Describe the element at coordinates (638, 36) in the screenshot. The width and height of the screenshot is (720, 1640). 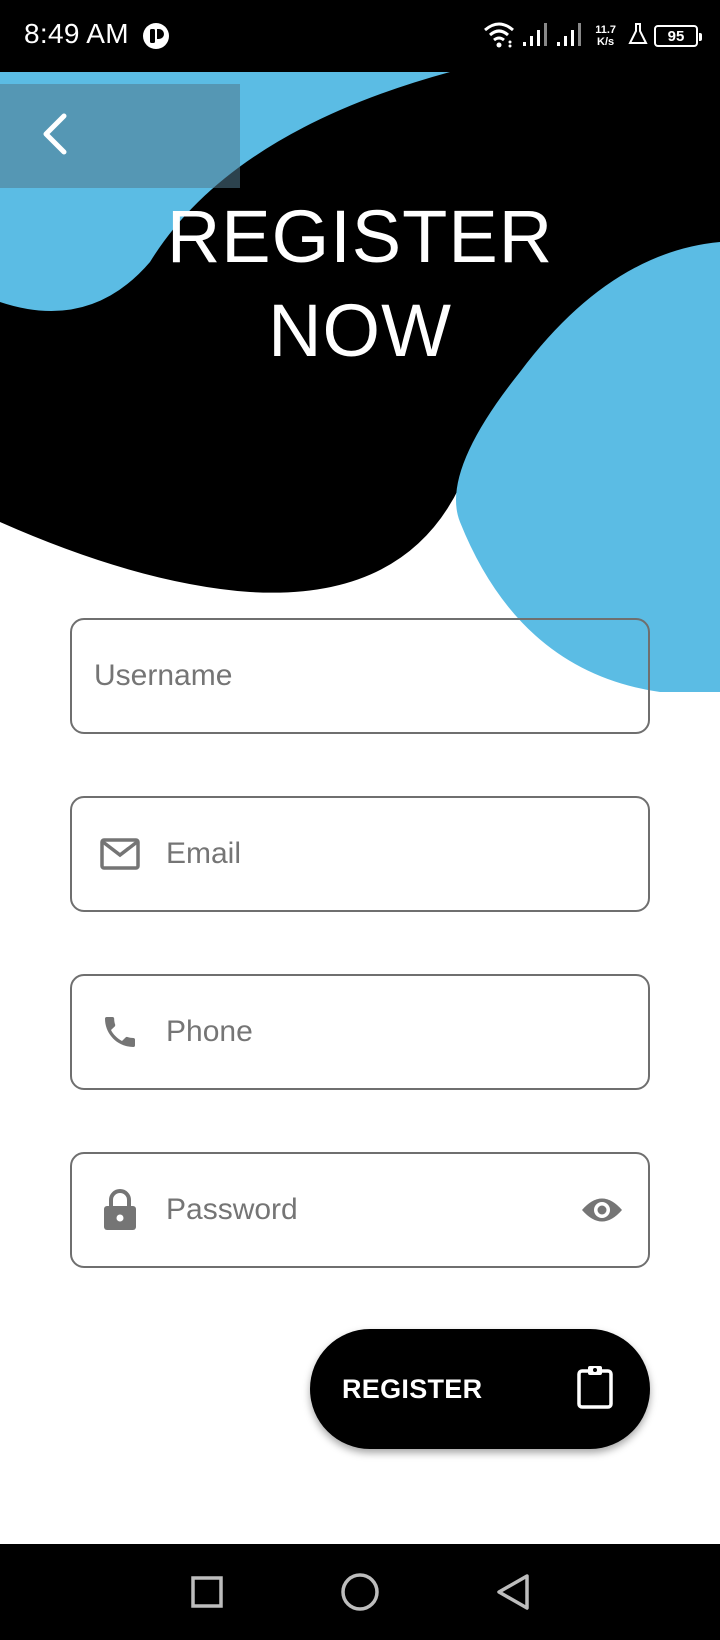
I see `lab-icon` at that location.